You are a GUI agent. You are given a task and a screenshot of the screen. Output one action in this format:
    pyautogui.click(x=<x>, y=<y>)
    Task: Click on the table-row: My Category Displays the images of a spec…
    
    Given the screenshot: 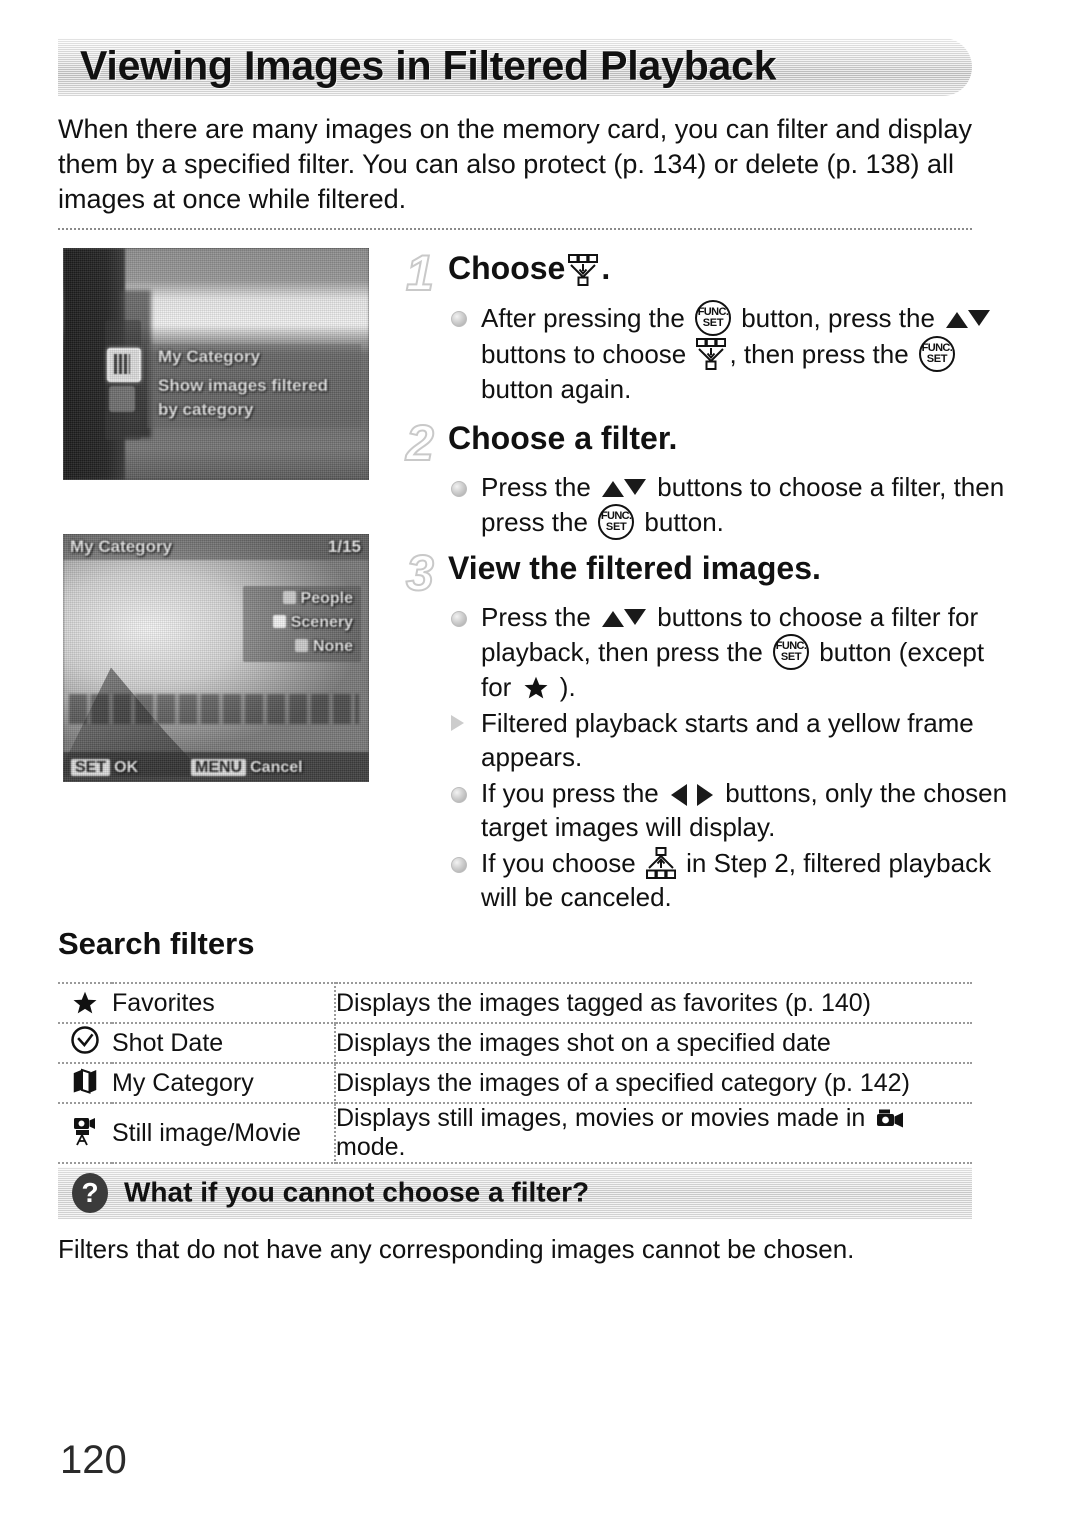 What is the action you would take?
    pyautogui.click(x=515, y=1083)
    